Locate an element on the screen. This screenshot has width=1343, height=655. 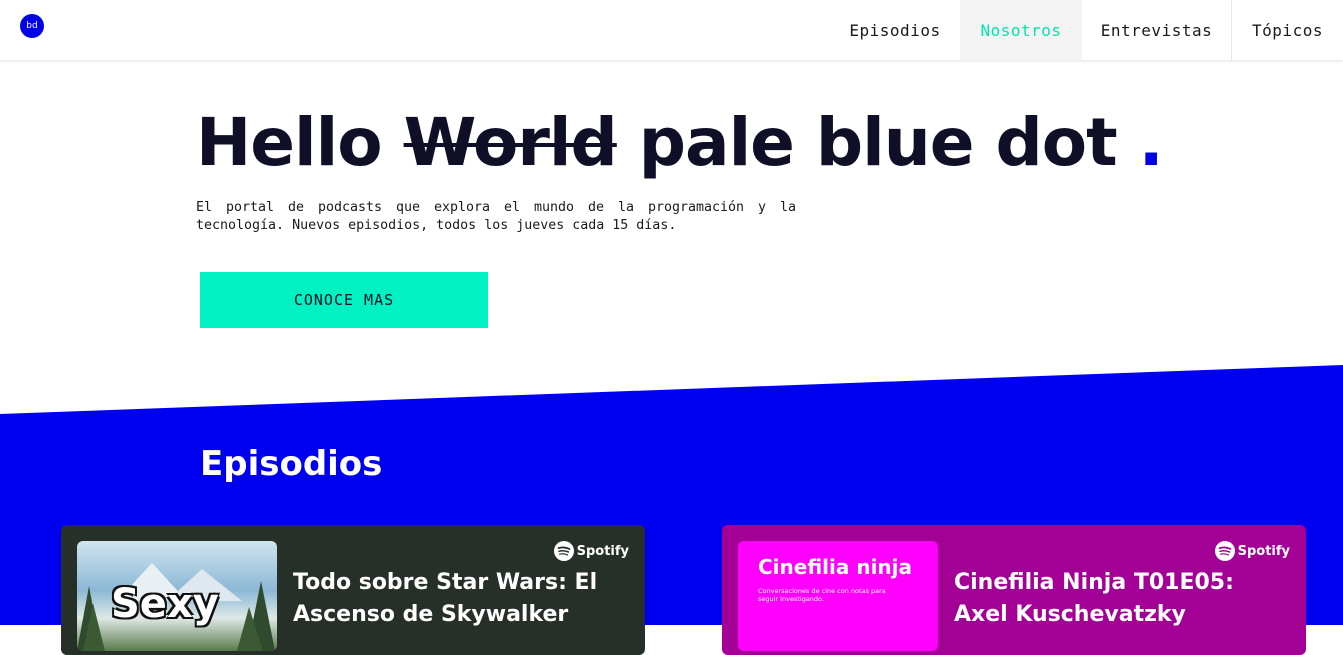
conoce-mas-button: CONOCE MAS is located at coordinates (344, 300).